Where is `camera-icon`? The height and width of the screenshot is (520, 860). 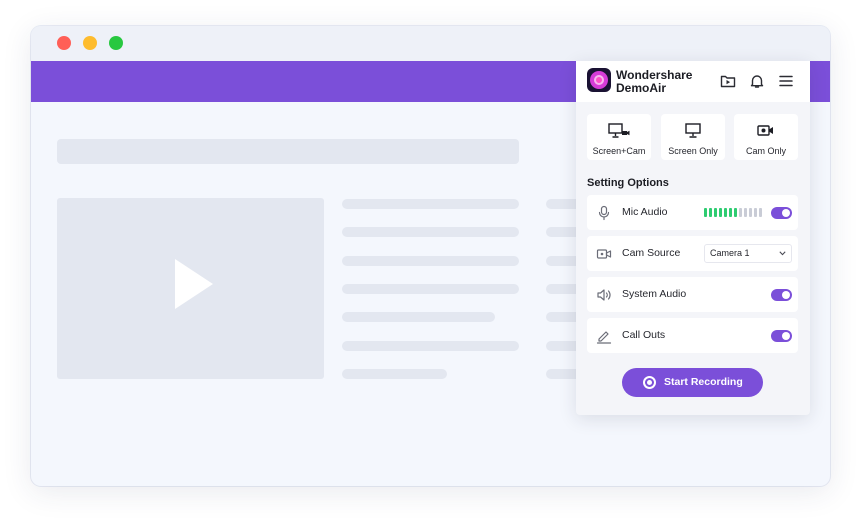
camera-icon is located at coordinates (765, 130).